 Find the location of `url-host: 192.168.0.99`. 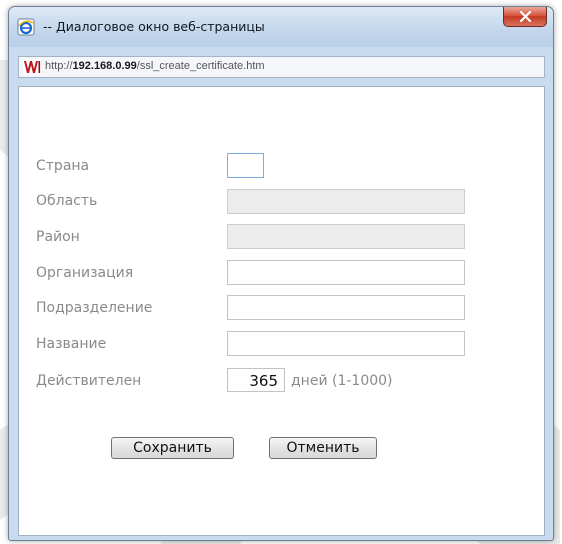

url-host: 192.168.0.99 is located at coordinates (104, 66).